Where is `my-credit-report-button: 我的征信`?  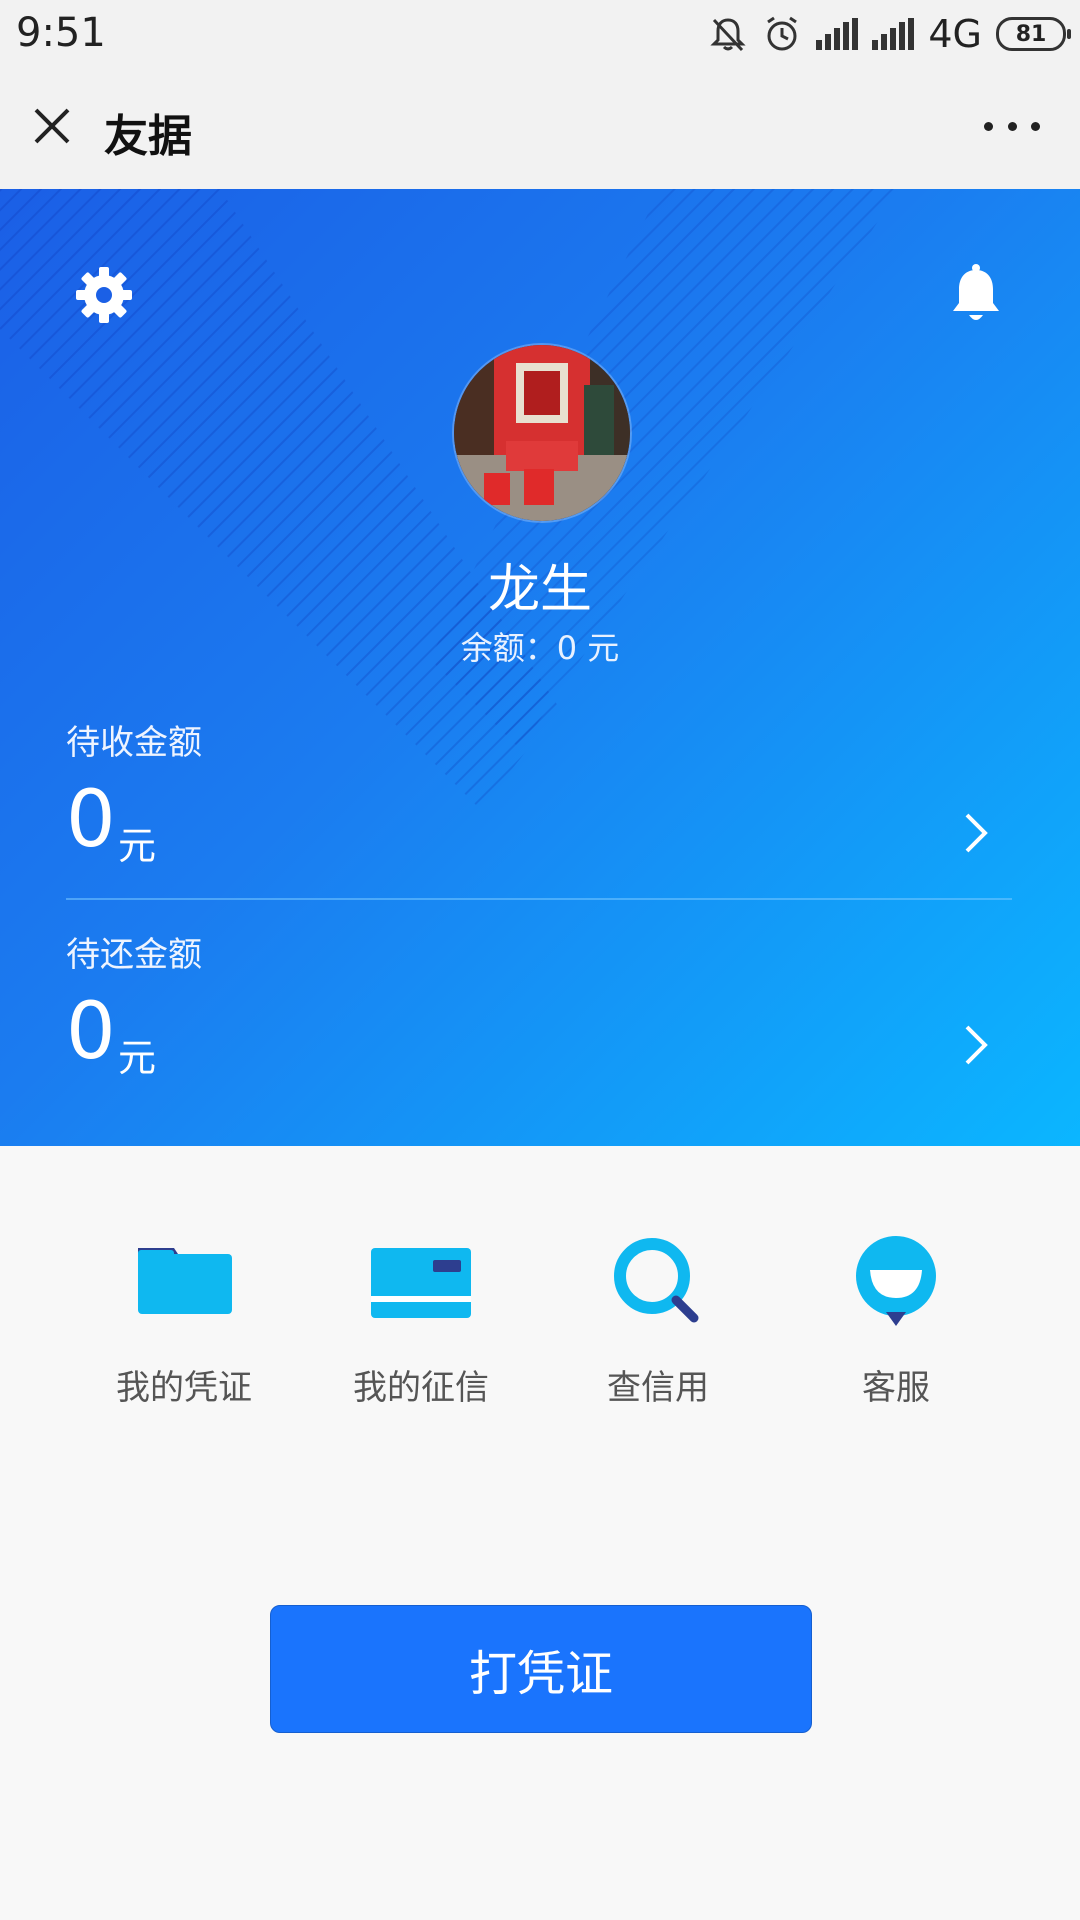
my-credit-report-button: 我的征信 is located at coordinates (421, 1315).